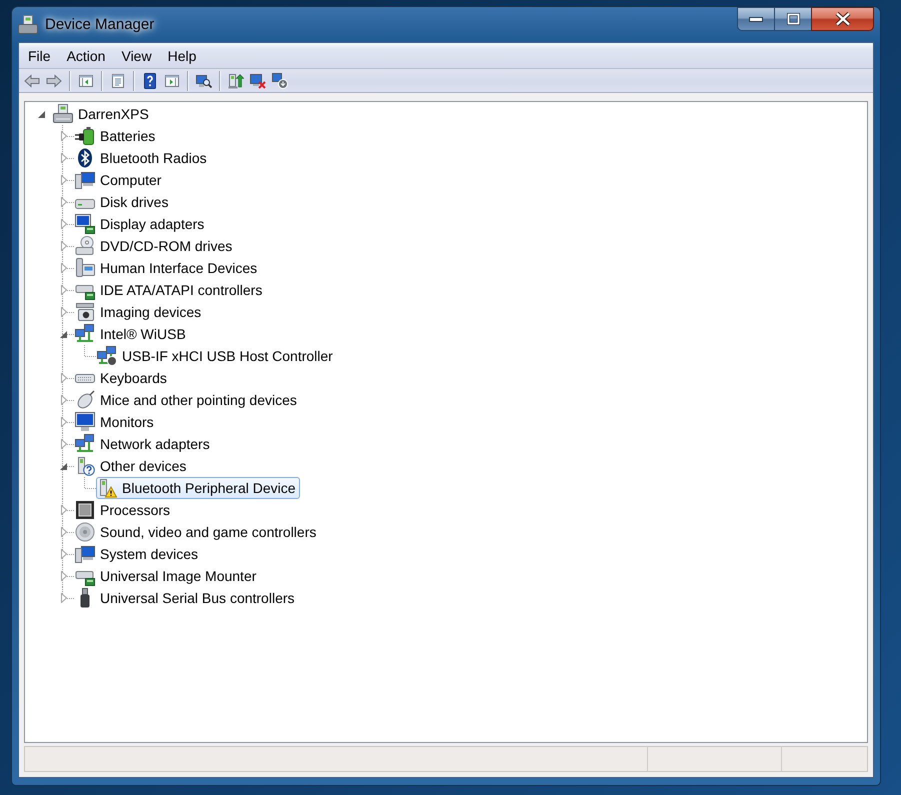 The image size is (901, 795). Describe the element at coordinates (167, 576) in the screenshot. I see `tree-item: Universal Image Mounter` at that location.